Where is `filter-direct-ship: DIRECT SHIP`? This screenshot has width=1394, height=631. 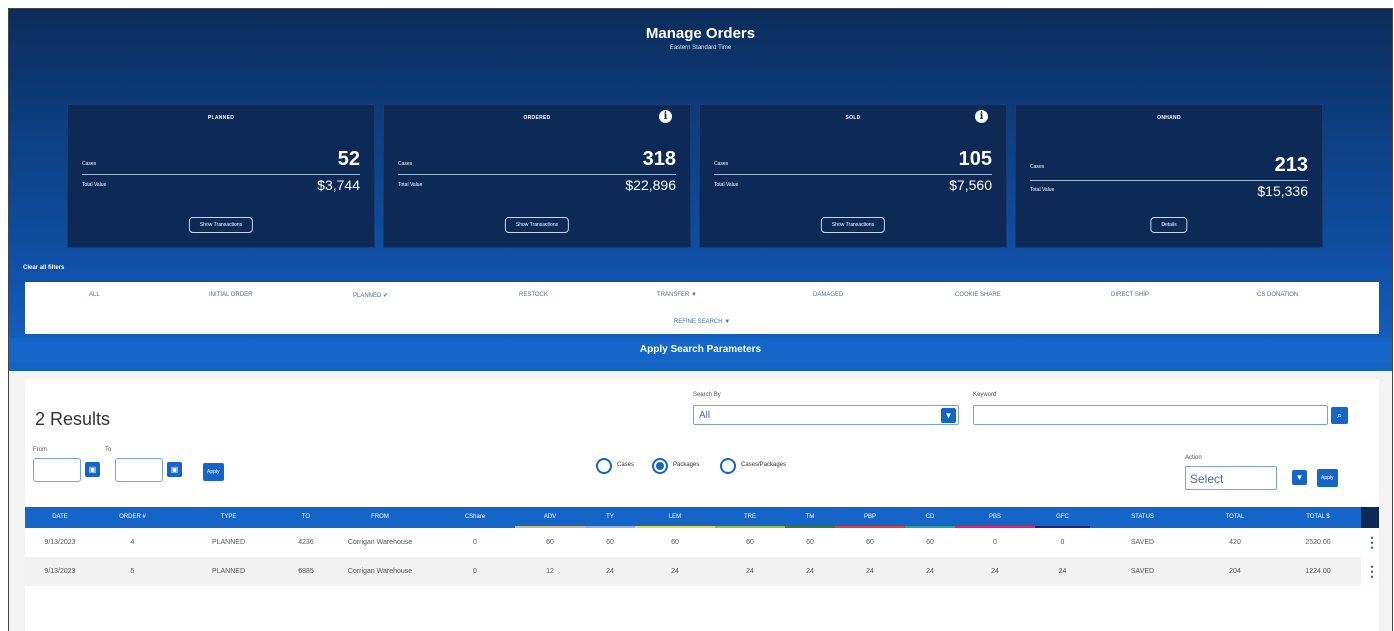 filter-direct-ship: DIRECT SHIP is located at coordinates (1130, 295).